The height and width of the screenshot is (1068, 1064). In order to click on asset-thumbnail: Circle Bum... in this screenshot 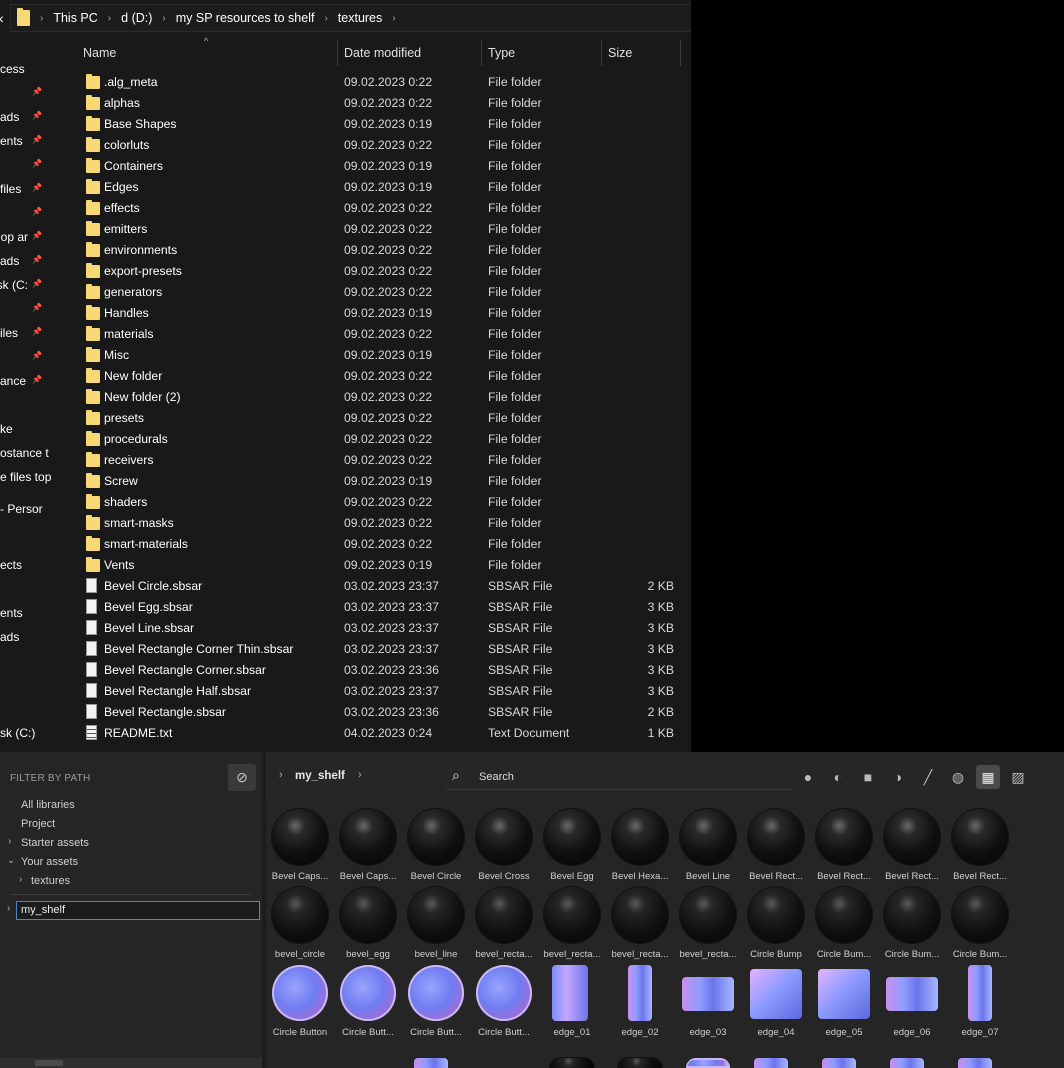, I will do `click(980, 922)`.